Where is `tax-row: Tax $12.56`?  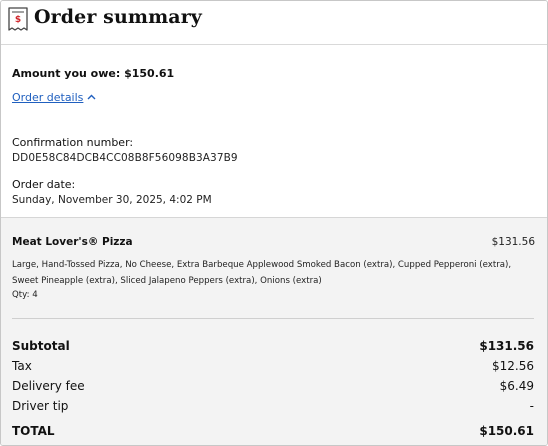
tax-row: Tax $12.56 is located at coordinates (273, 368).